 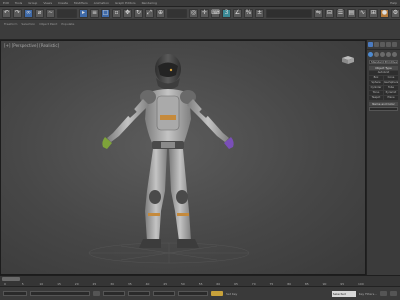 What do you see at coordinates (47, 3) in the screenshot?
I see `menu-item-views: Views` at bounding box center [47, 3].